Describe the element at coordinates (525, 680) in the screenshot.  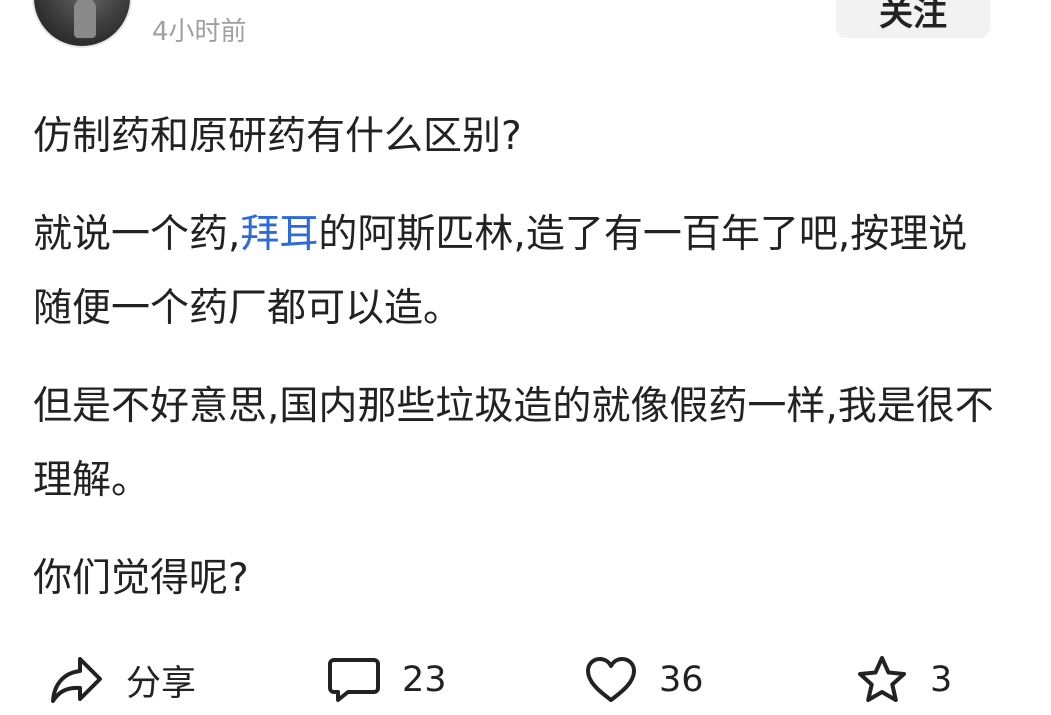
I see `action-bar: 分享 23 36 3` at that location.